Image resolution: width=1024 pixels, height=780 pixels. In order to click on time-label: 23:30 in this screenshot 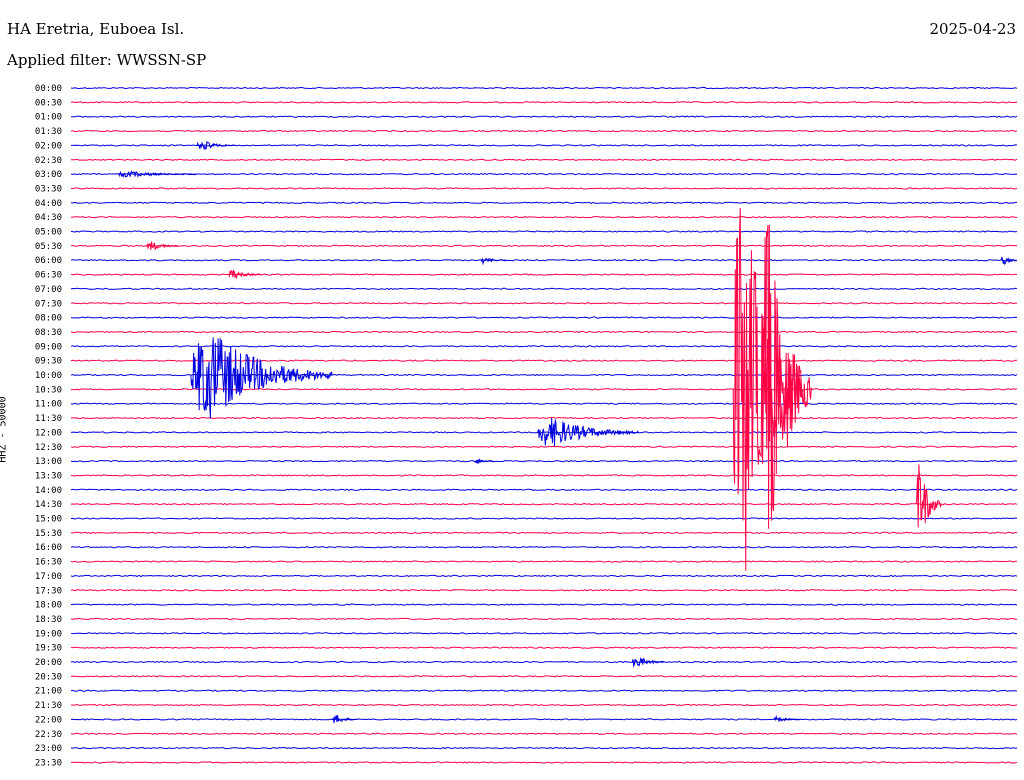, I will do `click(48, 763)`.